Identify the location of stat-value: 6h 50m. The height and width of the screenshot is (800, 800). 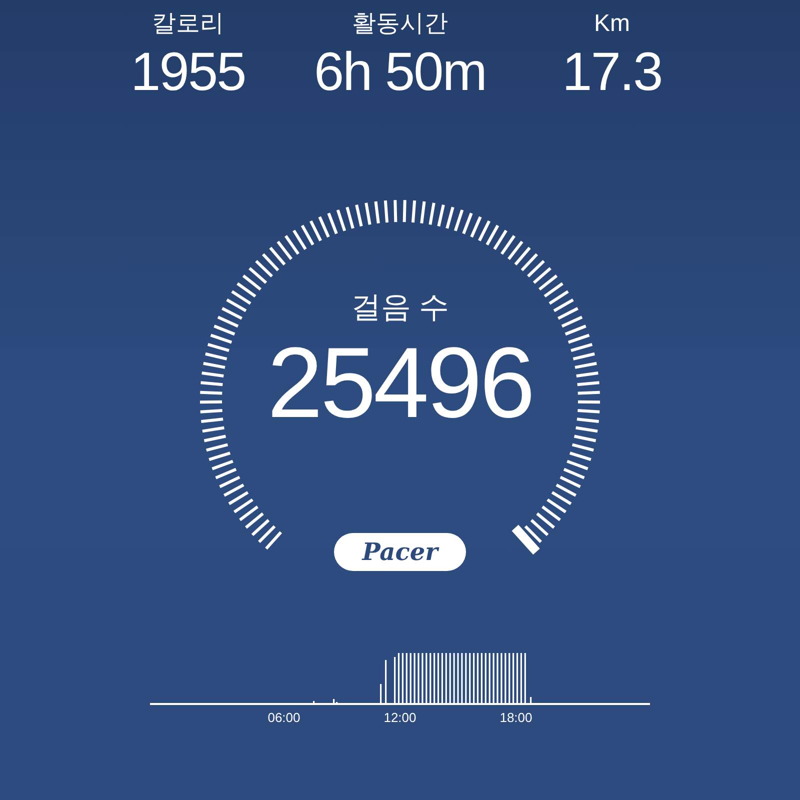
(400, 72).